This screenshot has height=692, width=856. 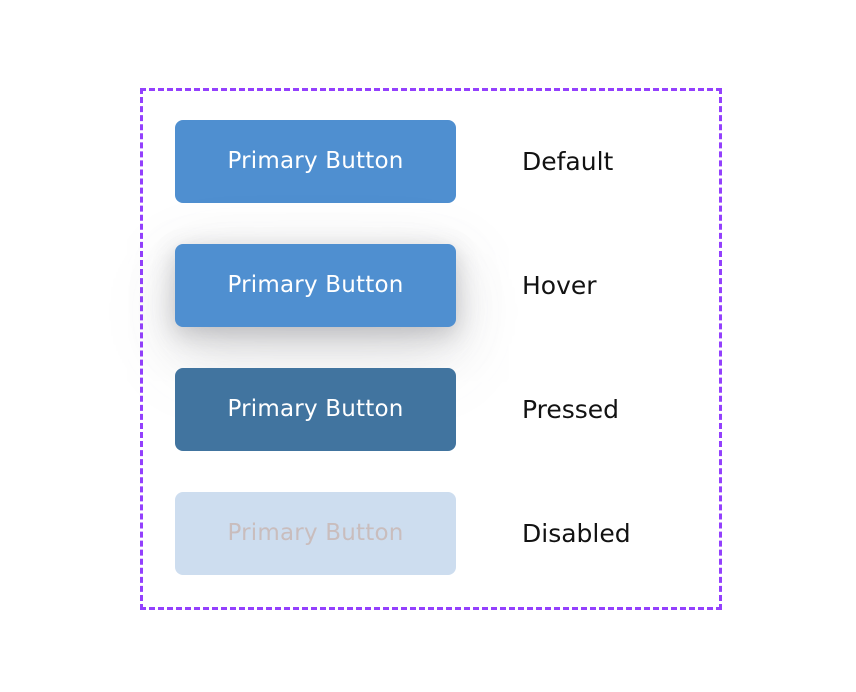 I want to click on primary-button-hover: Primary Button, so click(x=315, y=285).